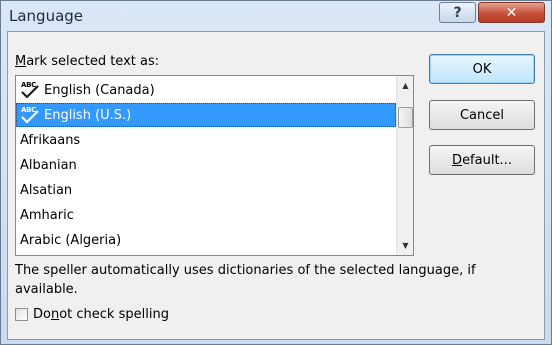 Image resolution: width=552 pixels, height=345 pixels. Describe the element at coordinates (88, 115) in the screenshot. I see `list-item-label: English (U.S.)` at that location.